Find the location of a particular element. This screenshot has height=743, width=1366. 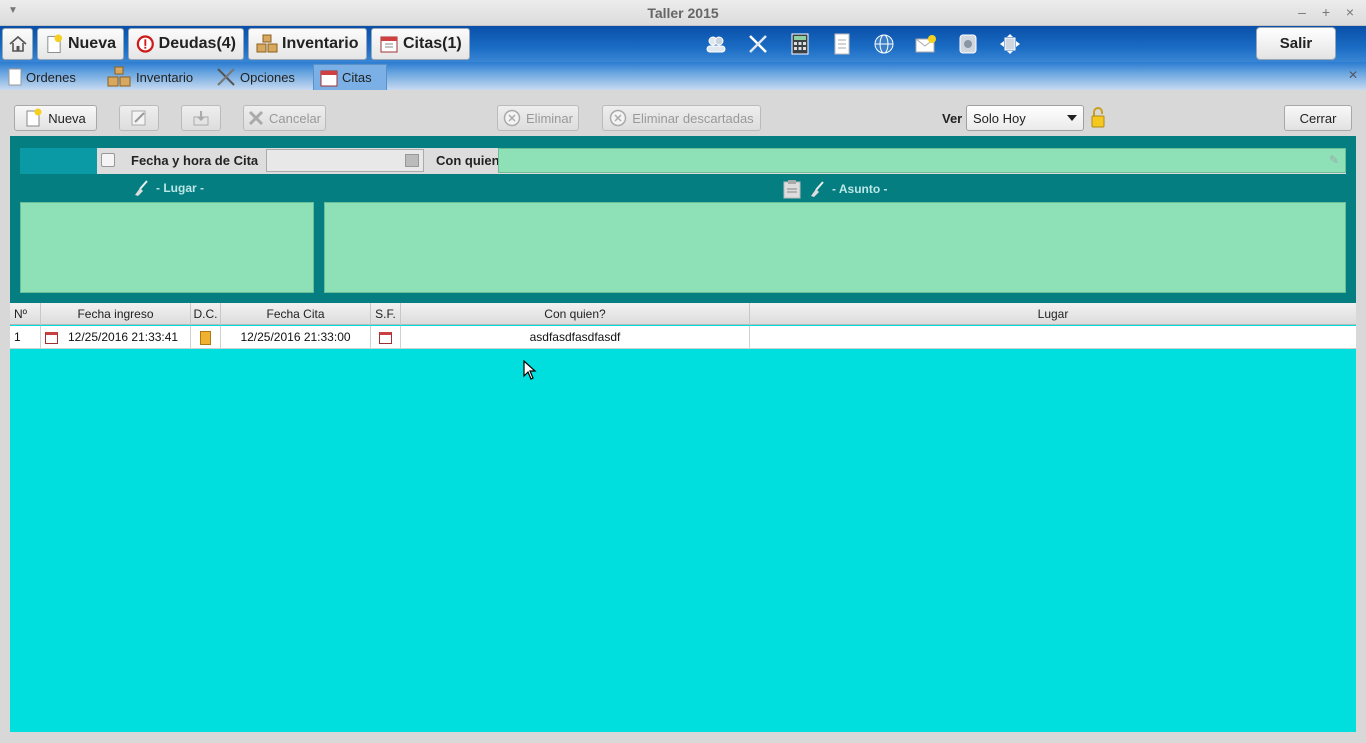

view-filter-value: Solo Hoy is located at coordinates (999, 118).